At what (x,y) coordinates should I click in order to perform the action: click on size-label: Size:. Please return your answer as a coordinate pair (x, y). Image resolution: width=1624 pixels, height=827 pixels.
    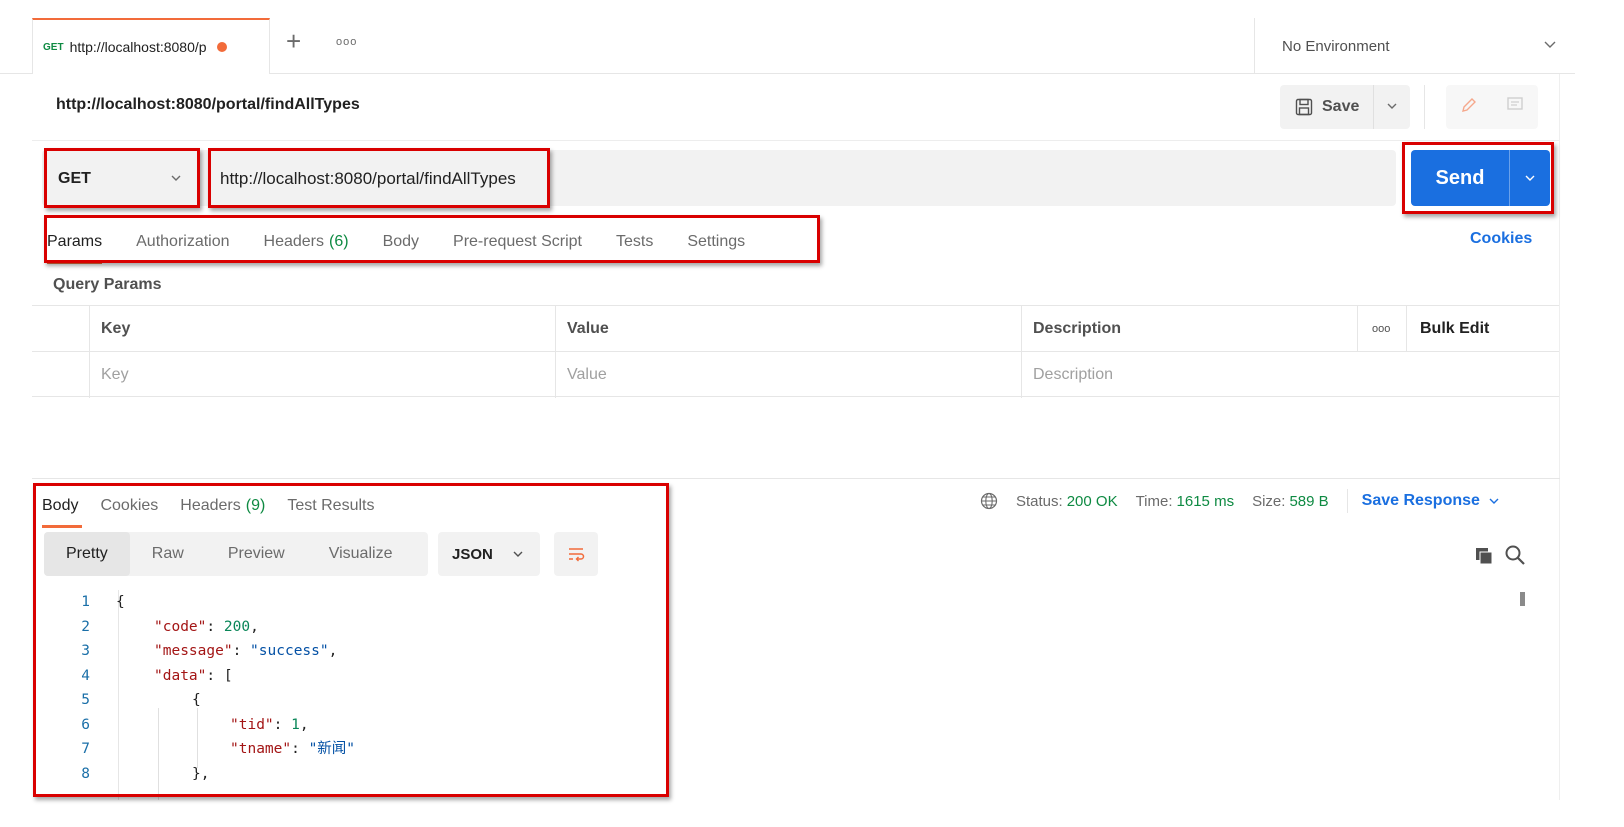
    Looking at the image, I should click on (1269, 501).